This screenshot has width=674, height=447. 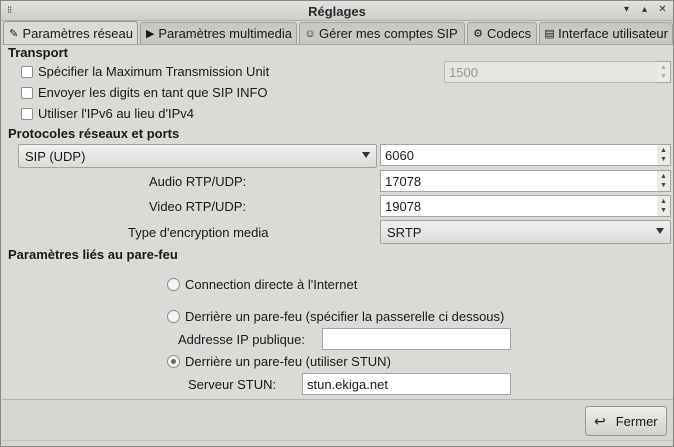 I want to click on document-icon: ▤, so click(x=549, y=34).